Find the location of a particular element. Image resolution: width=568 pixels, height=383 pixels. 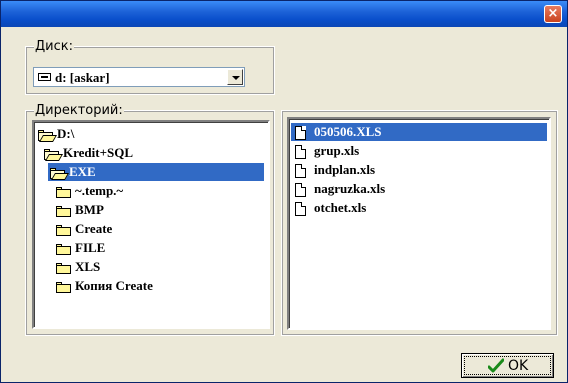

file-item: grup.xls is located at coordinates (327, 151).